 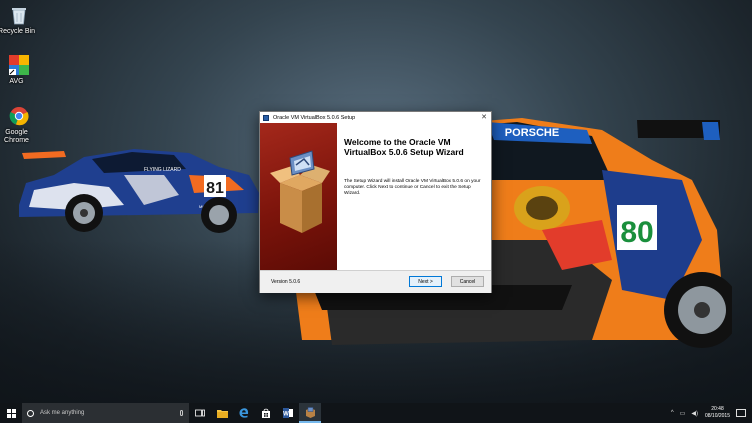 I want to click on cancel-button: Cancel, so click(x=467, y=281).